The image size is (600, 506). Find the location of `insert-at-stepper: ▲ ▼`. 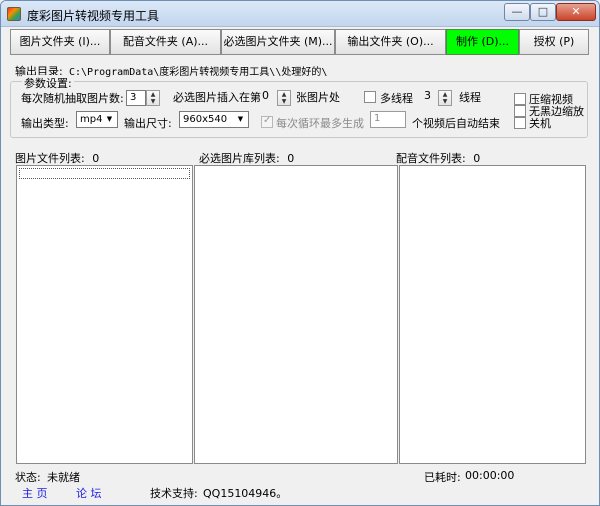

insert-at-stepper: ▲ ▼ is located at coordinates (284, 98).